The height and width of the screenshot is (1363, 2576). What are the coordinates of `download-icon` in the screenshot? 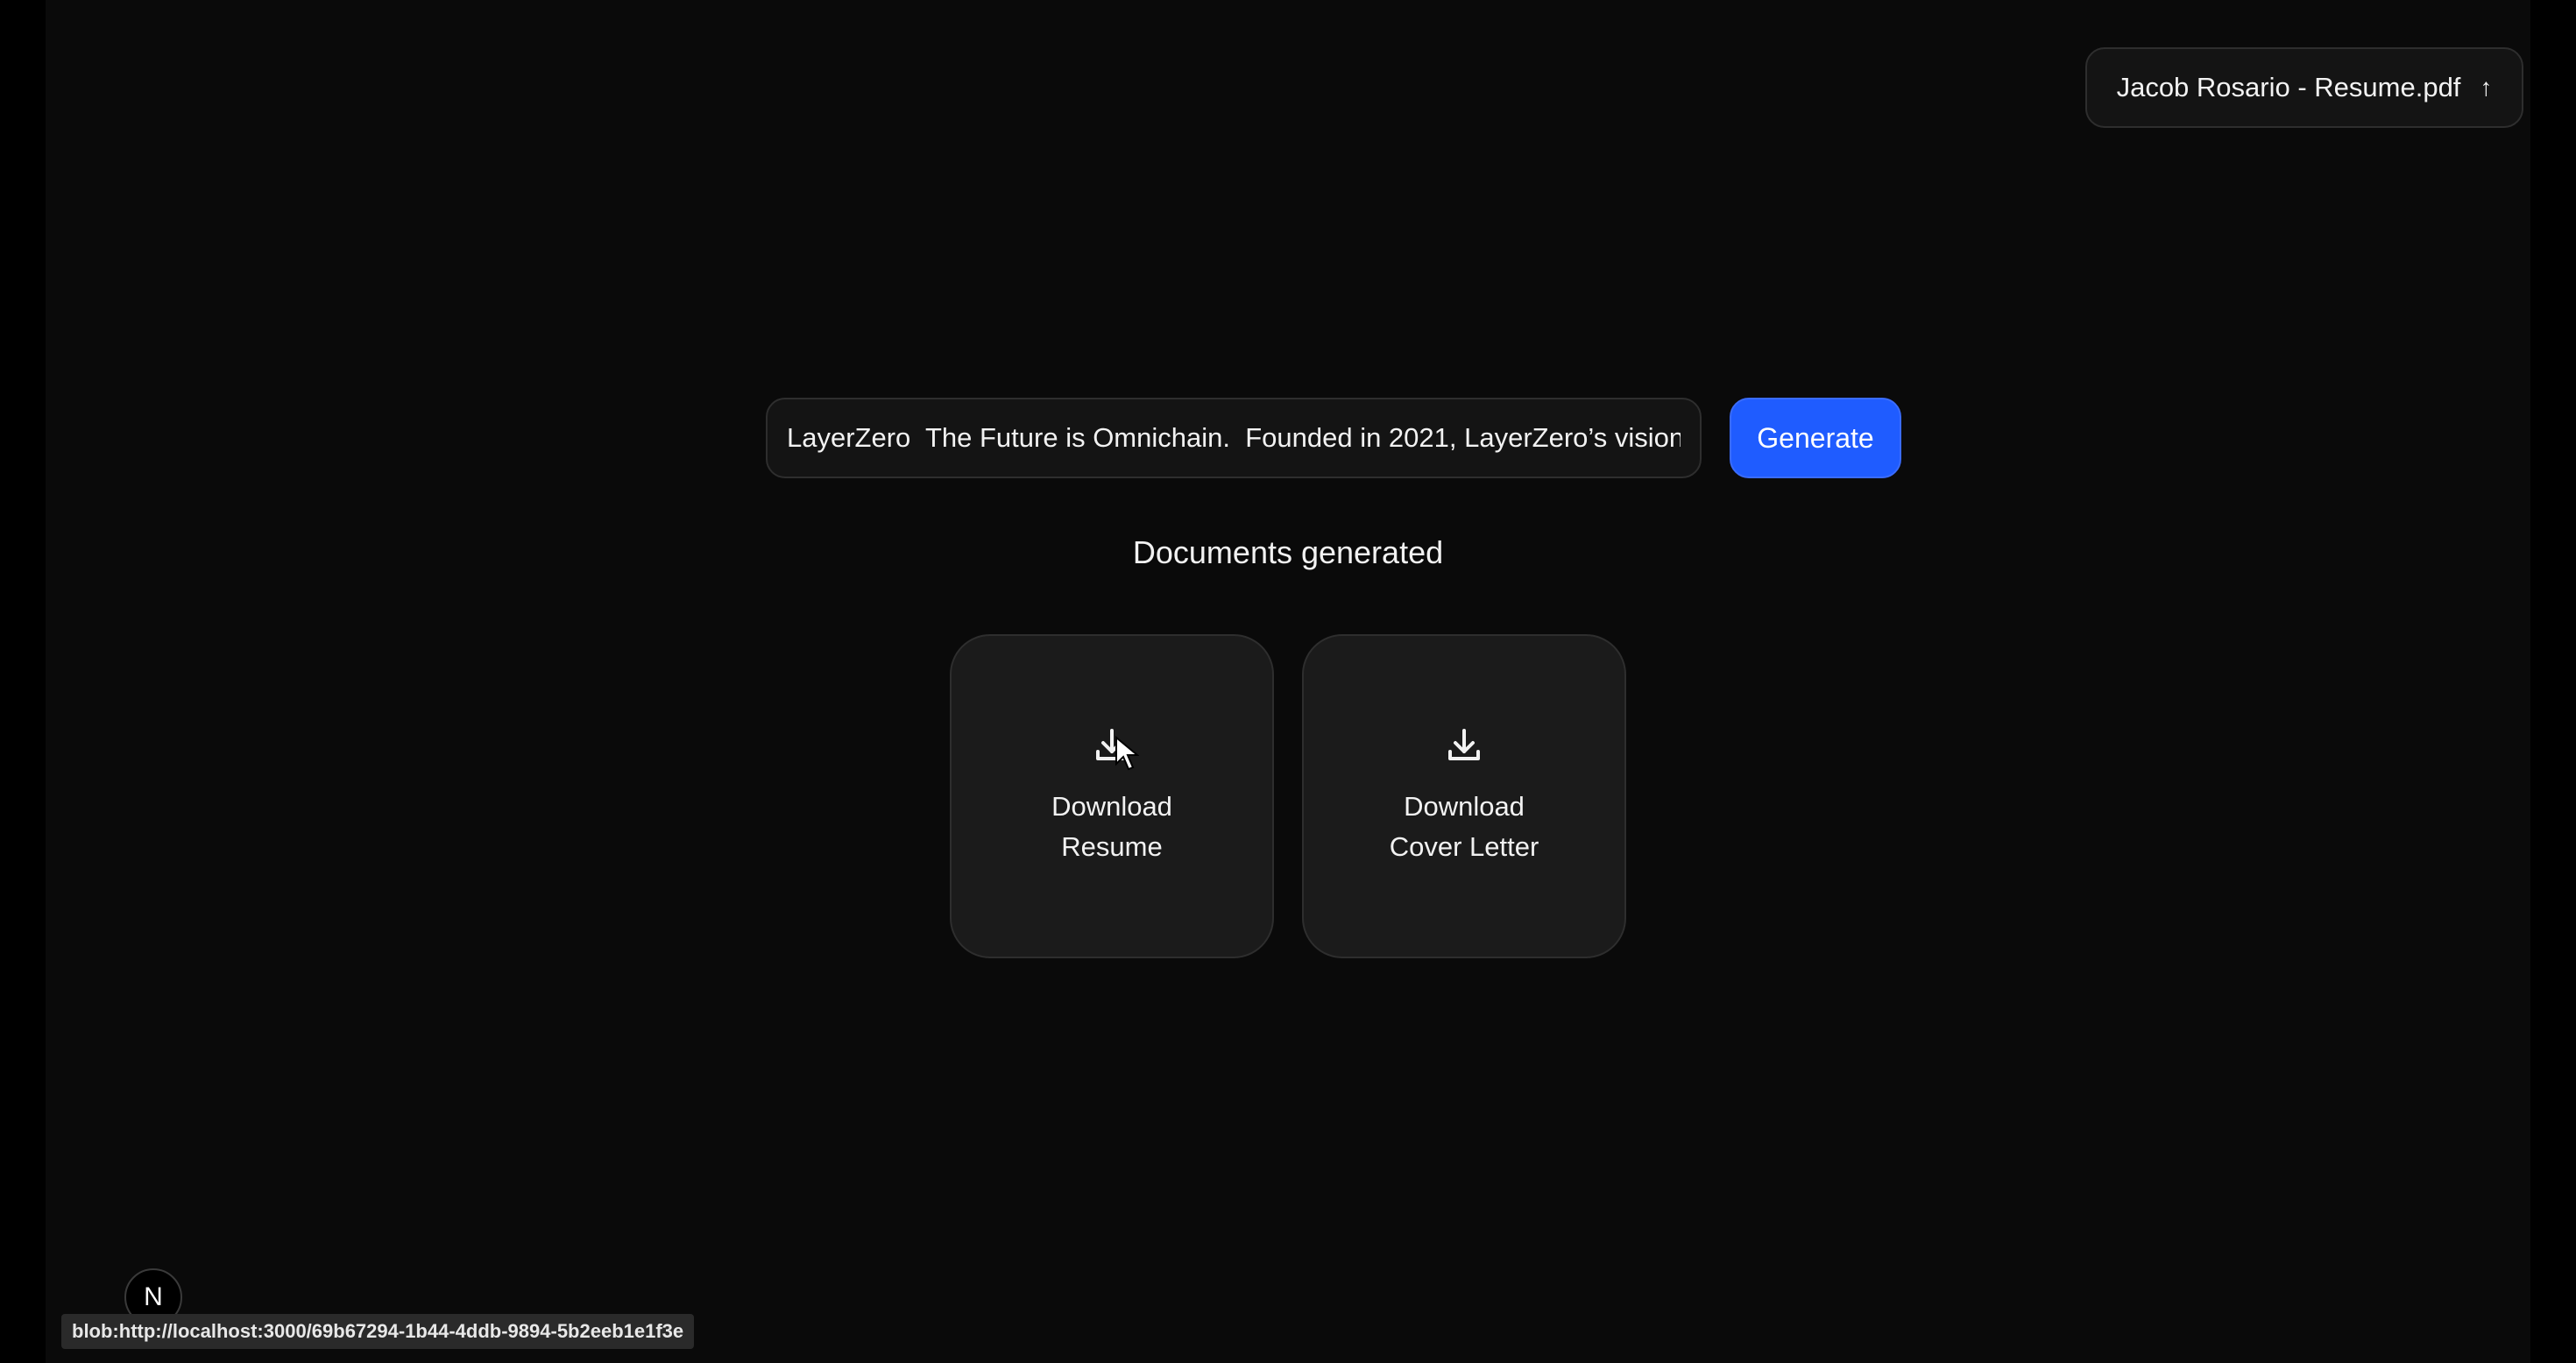 It's located at (1464, 745).